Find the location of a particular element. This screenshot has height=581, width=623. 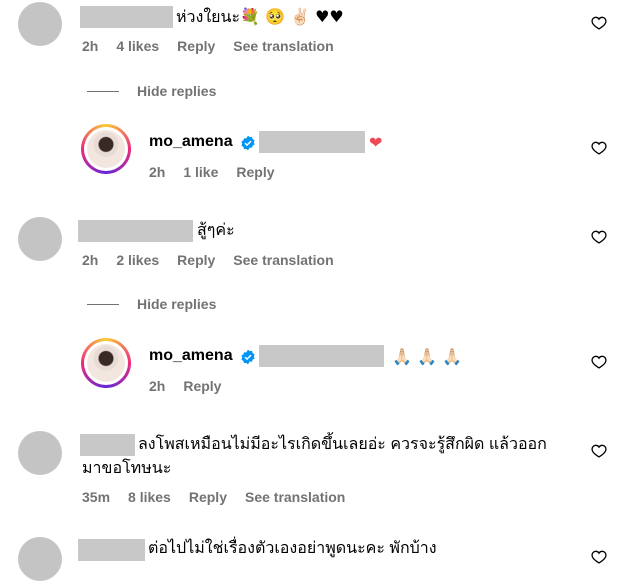

reply-meta: 2h Reply is located at coordinates (194, 386).